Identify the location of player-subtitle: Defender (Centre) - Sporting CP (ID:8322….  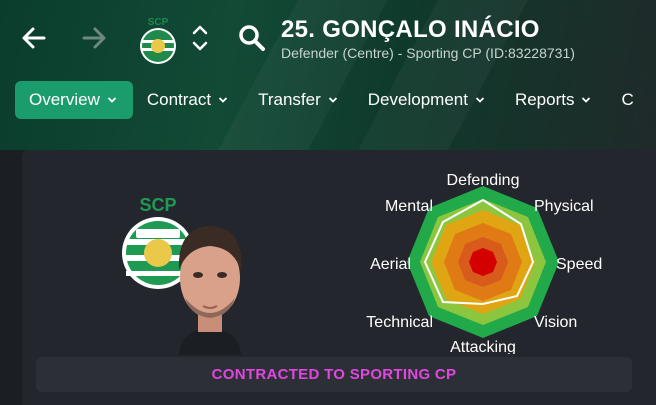
(428, 53).